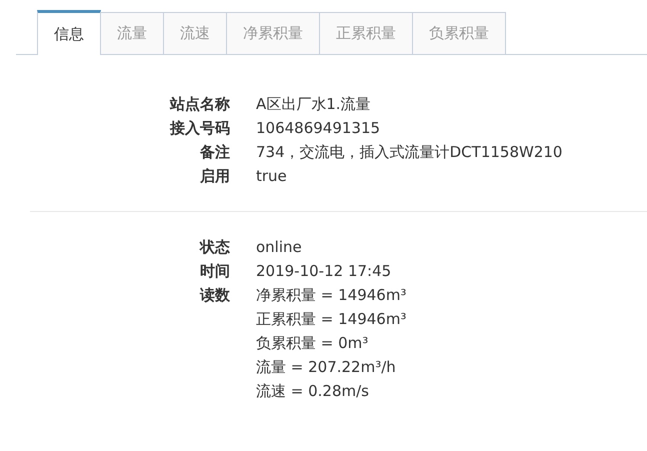 This screenshot has height=451, width=647. Describe the element at coordinates (214, 152) in the screenshot. I see `field-label: 备注` at that location.